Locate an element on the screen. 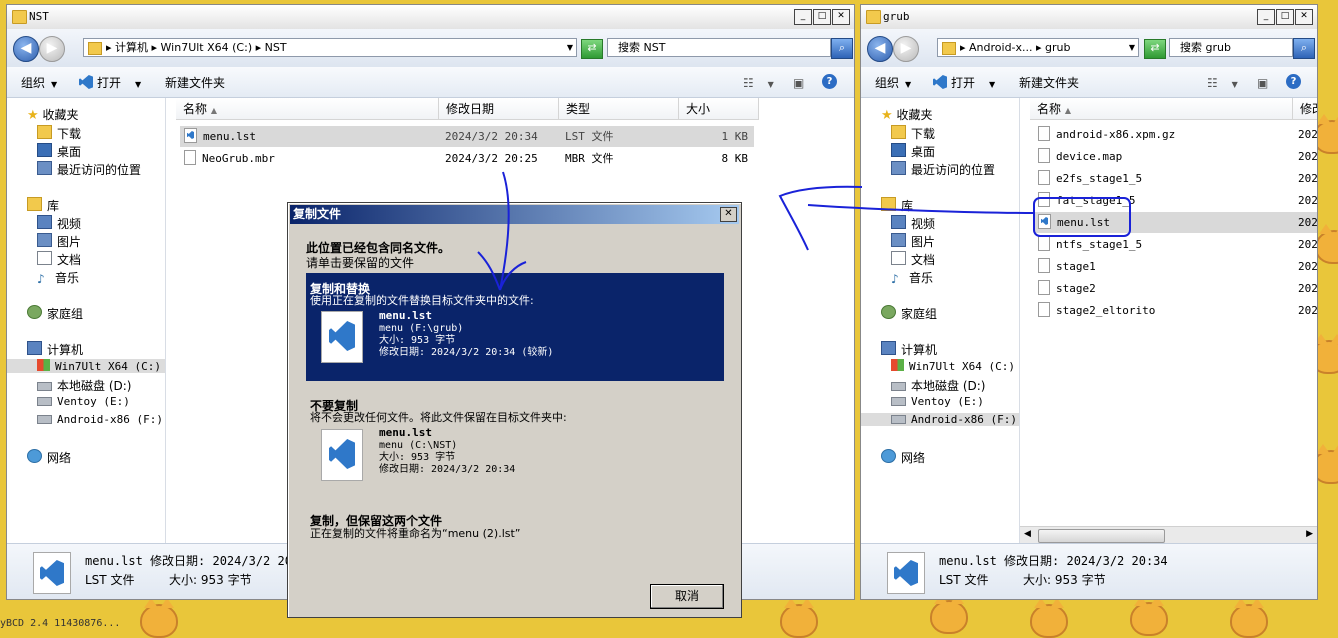 The width and height of the screenshot is (1338, 638). column-header-type: 类型 is located at coordinates (619, 109).